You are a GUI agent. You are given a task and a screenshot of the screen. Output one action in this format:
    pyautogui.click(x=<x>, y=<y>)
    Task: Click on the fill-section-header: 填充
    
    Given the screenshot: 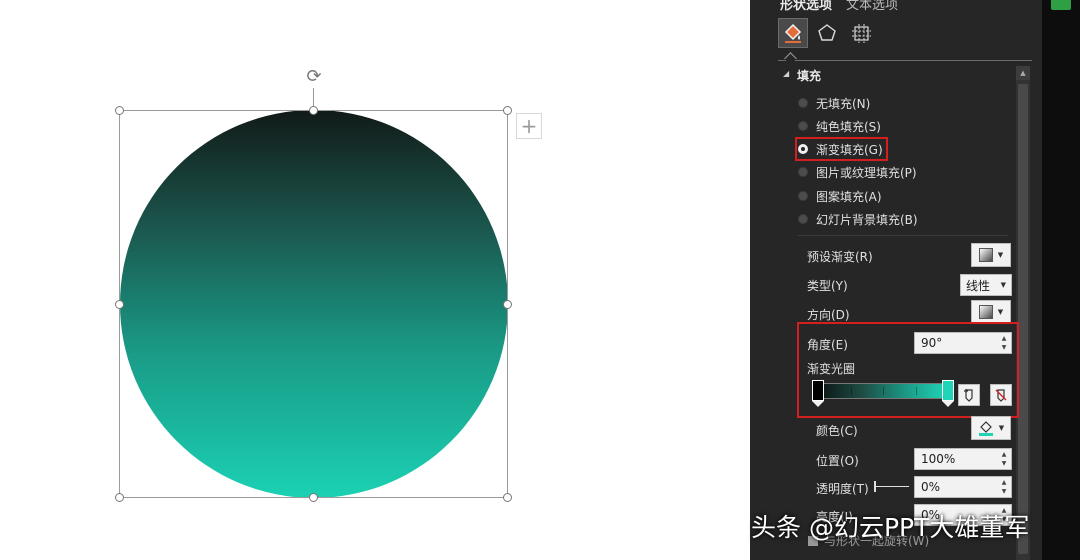 What is the action you would take?
    pyautogui.click(x=809, y=75)
    